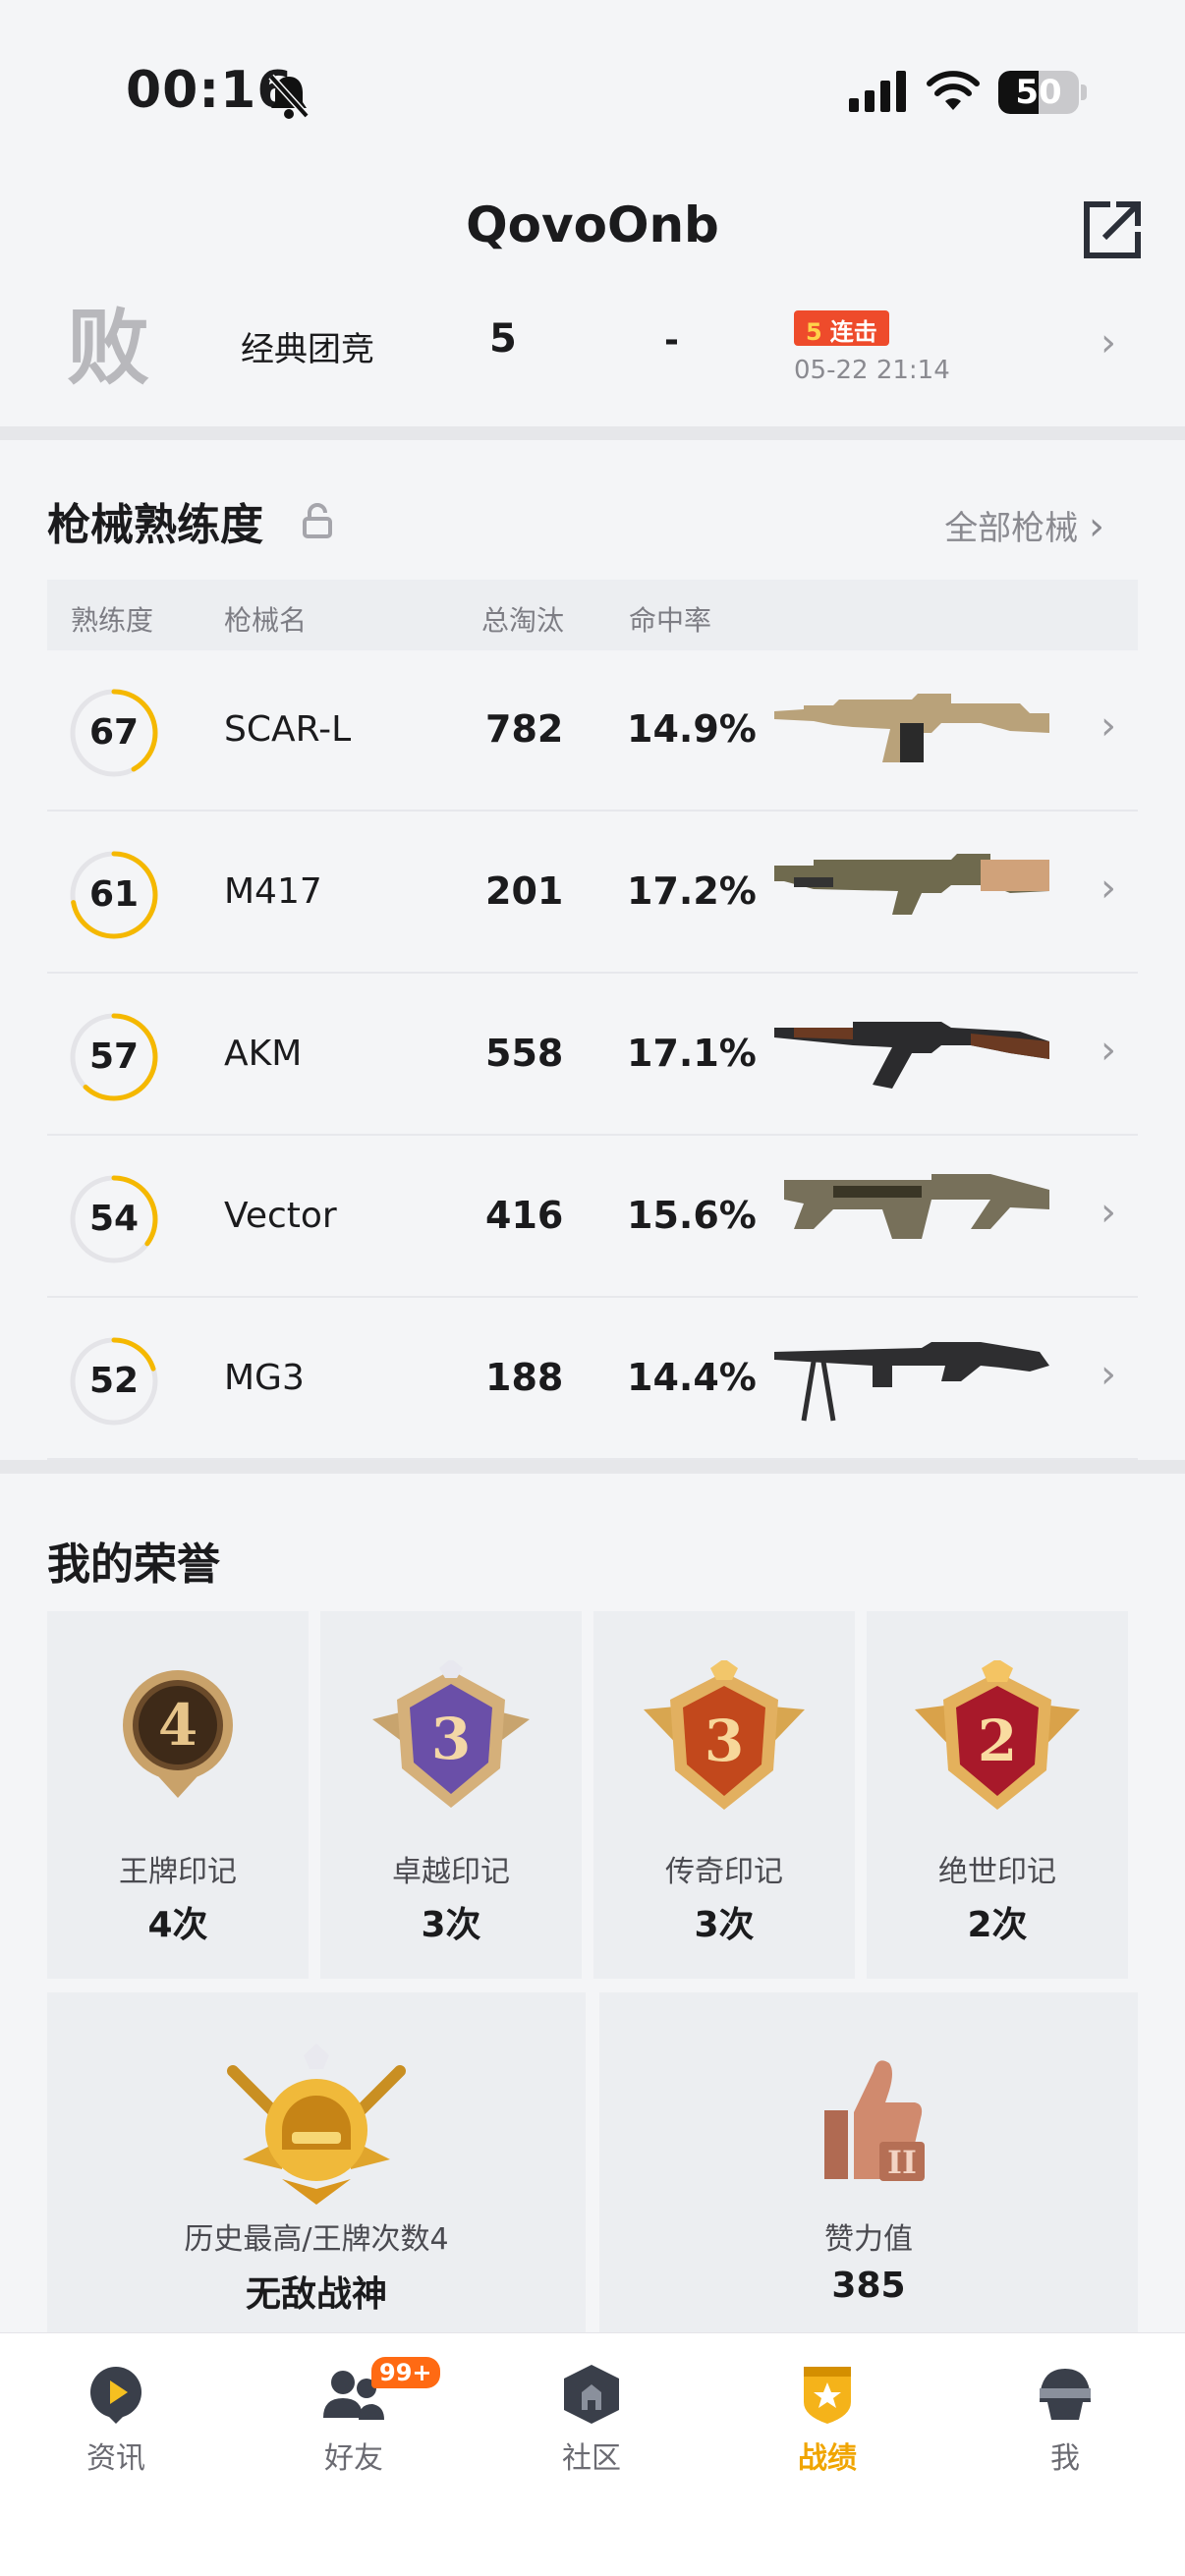  I want to click on col-kills: 总淘汰, so click(523, 620).